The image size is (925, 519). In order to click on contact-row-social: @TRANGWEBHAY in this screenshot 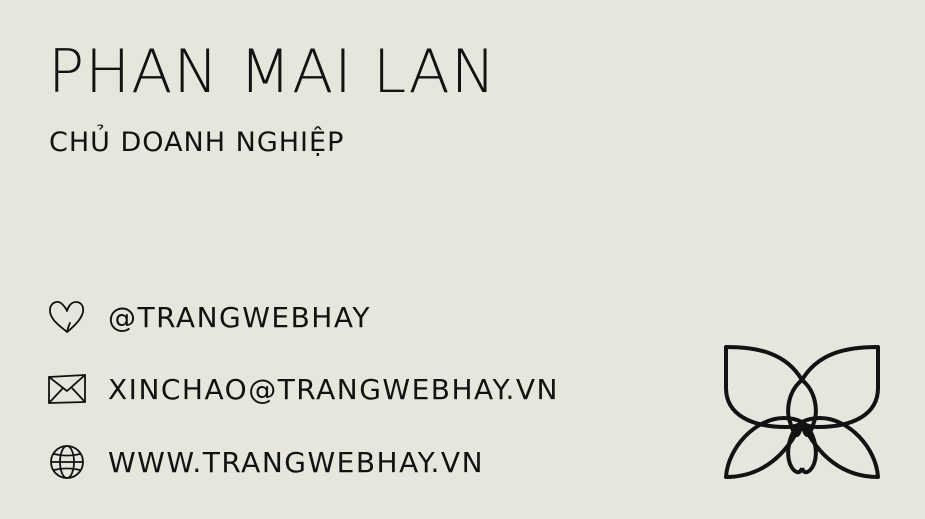, I will do `click(208, 317)`.